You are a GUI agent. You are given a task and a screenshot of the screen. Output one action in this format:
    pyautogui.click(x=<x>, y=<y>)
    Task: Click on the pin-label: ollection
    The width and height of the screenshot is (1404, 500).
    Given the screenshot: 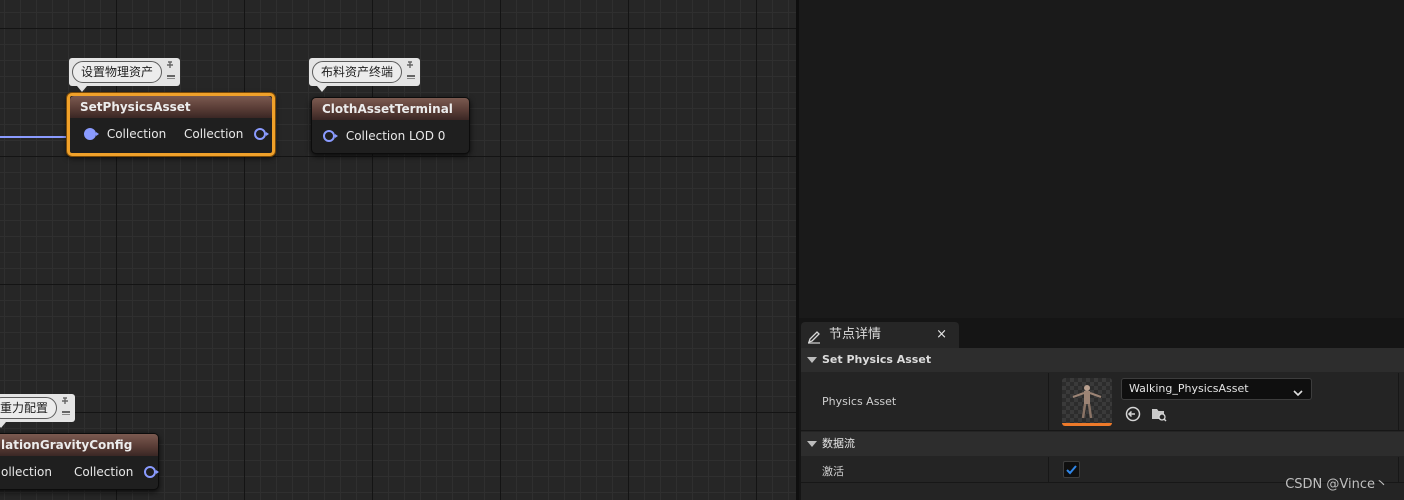 What is the action you would take?
    pyautogui.click(x=26, y=472)
    